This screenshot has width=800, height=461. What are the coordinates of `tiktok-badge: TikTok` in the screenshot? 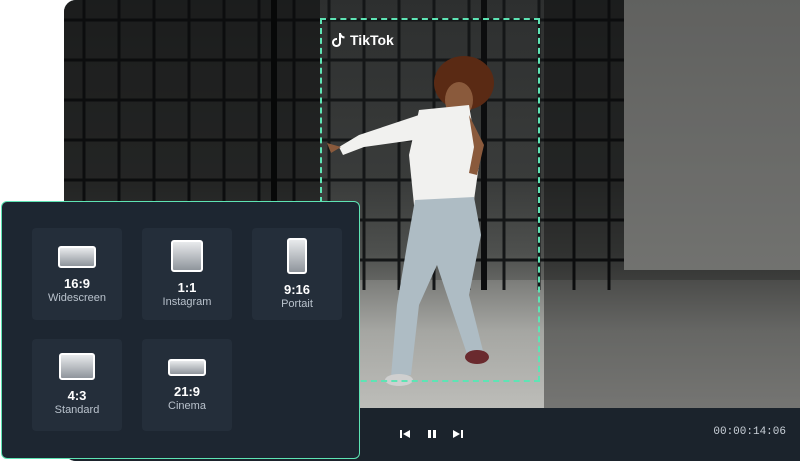 It's located at (362, 40).